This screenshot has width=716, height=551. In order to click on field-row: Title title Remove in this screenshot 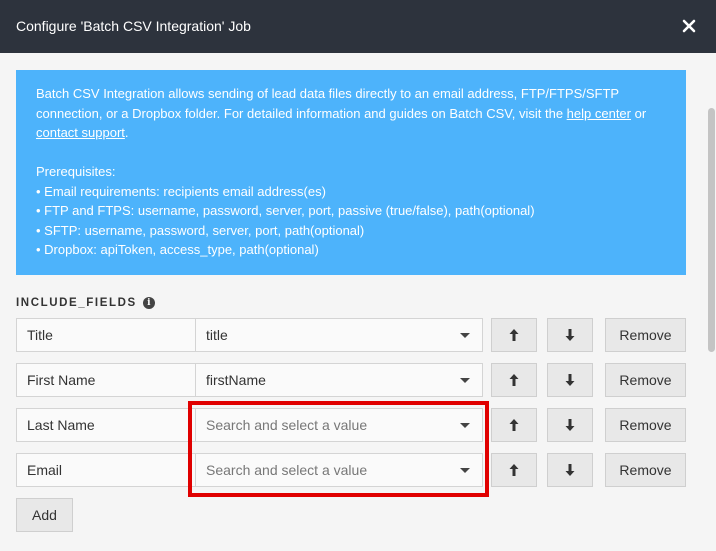, I will do `click(351, 335)`.